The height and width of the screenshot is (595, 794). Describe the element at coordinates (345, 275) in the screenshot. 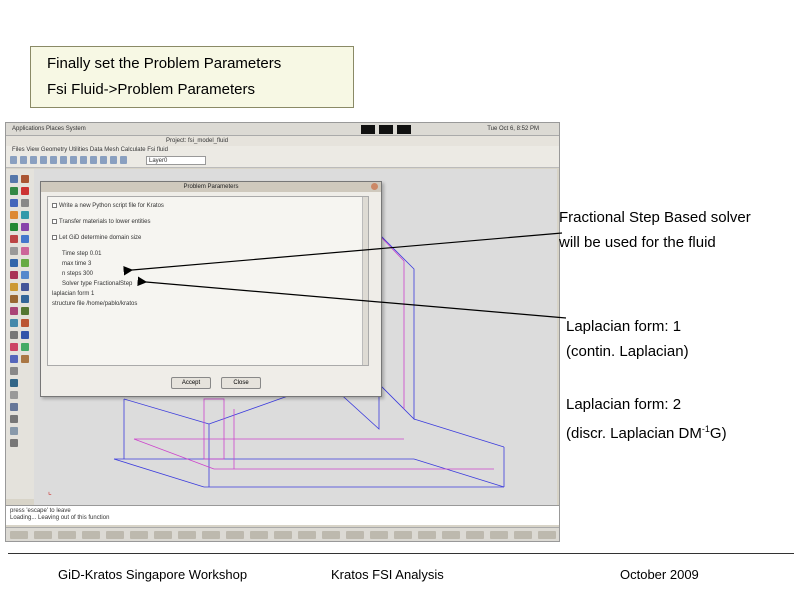

I see `annotation-arrows` at that location.